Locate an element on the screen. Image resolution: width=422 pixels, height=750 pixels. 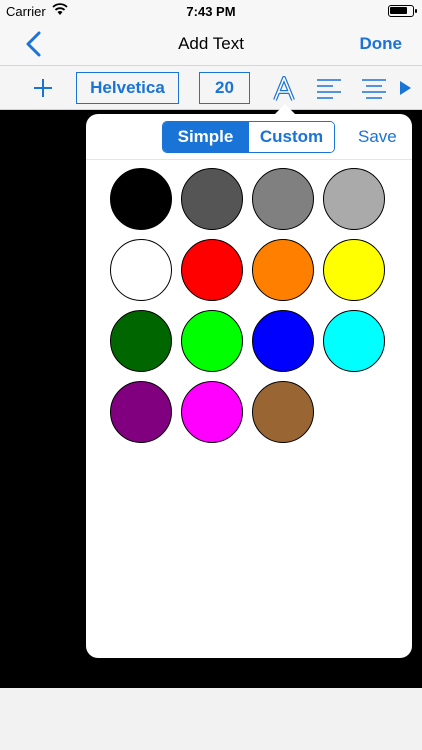
bottom-bar is located at coordinates (211, 719).